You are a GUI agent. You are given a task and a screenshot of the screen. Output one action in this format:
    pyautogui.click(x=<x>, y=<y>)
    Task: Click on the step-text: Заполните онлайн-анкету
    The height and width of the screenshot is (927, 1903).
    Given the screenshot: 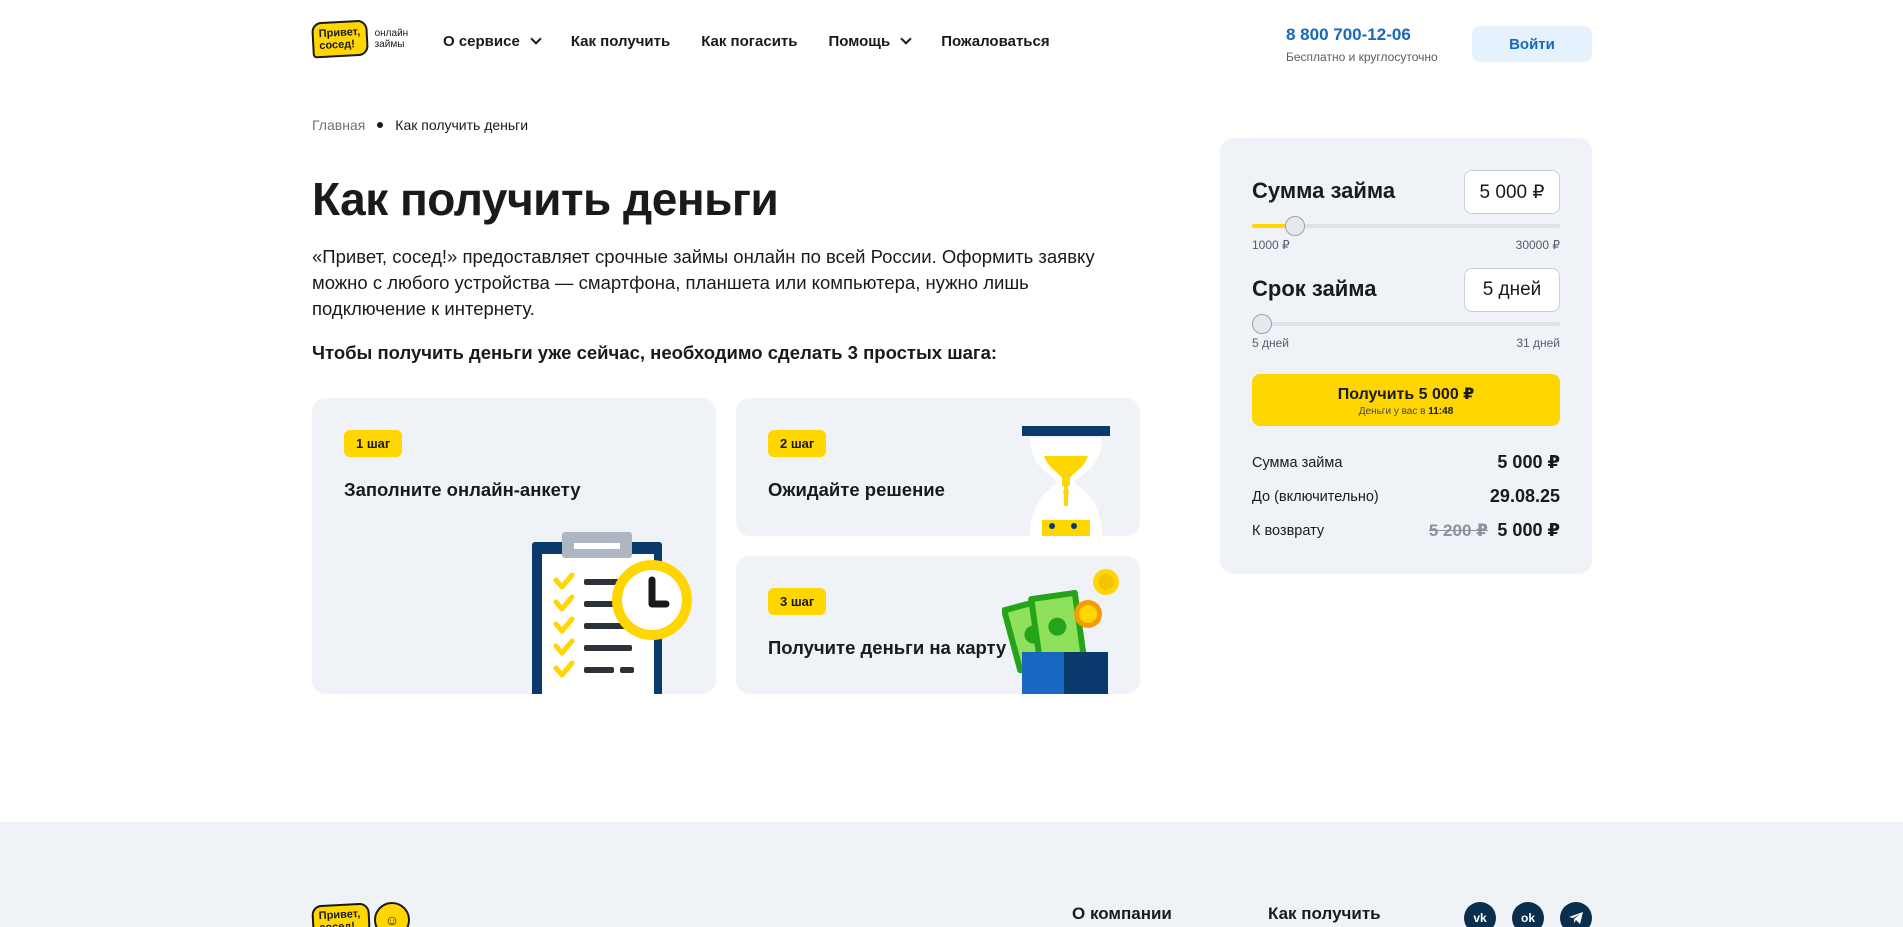 What is the action you would take?
    pyautogui.click(x=462, y=489)
    